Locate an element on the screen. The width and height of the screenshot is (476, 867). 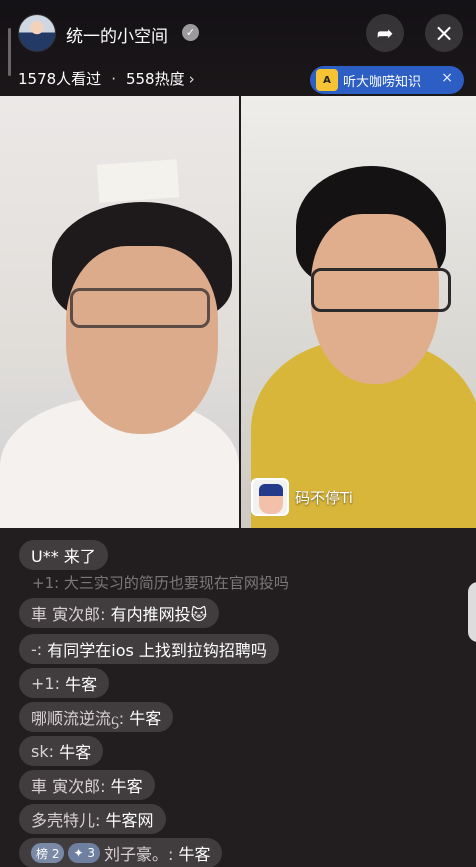
chat-message: 車 寅次郎: 有内推网投🐱 is located at coordinates (119, 613).